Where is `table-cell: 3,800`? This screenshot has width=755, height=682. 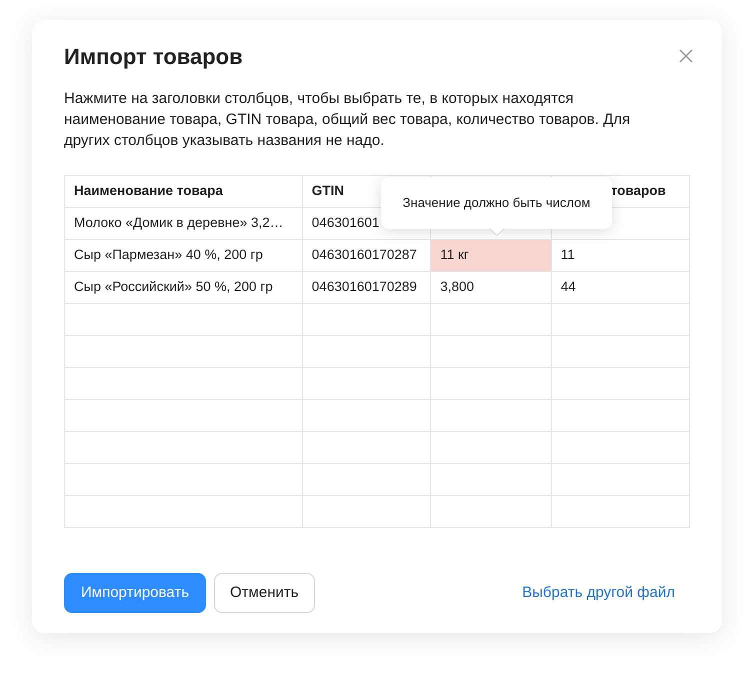
table-cell: 3,800 is located at coordinates (491, 288).